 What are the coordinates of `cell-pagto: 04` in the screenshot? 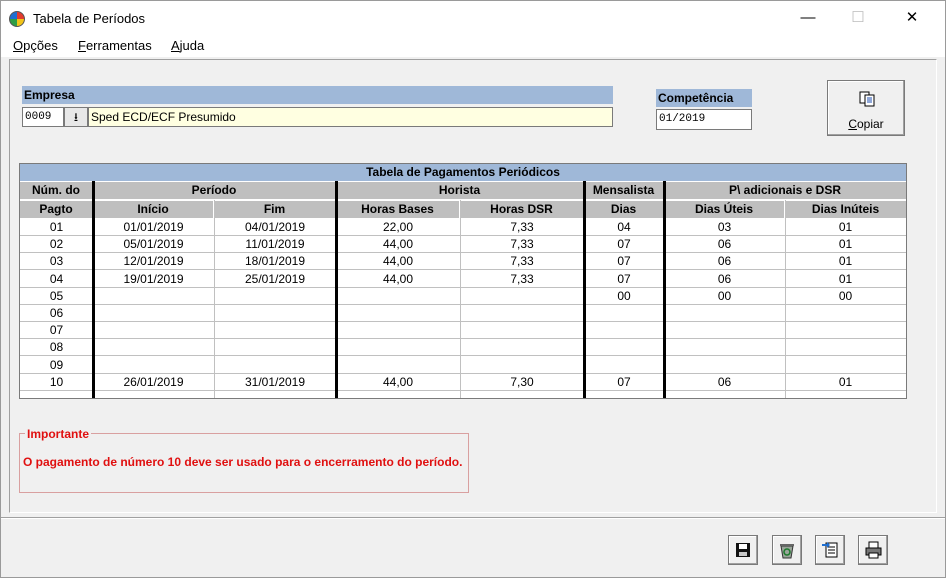 It's located at (56, 279).